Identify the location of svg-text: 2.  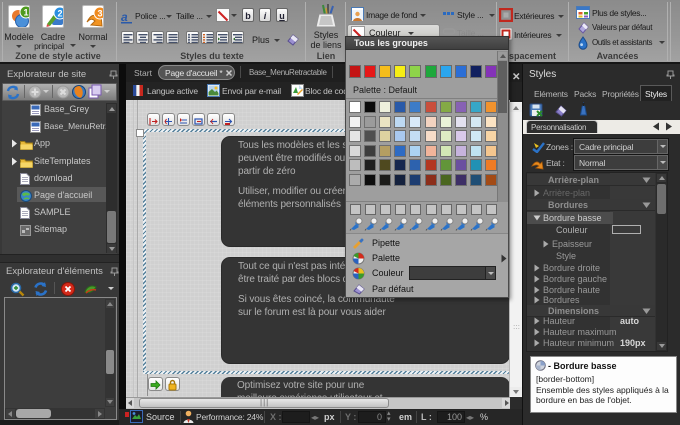
(59, 14).